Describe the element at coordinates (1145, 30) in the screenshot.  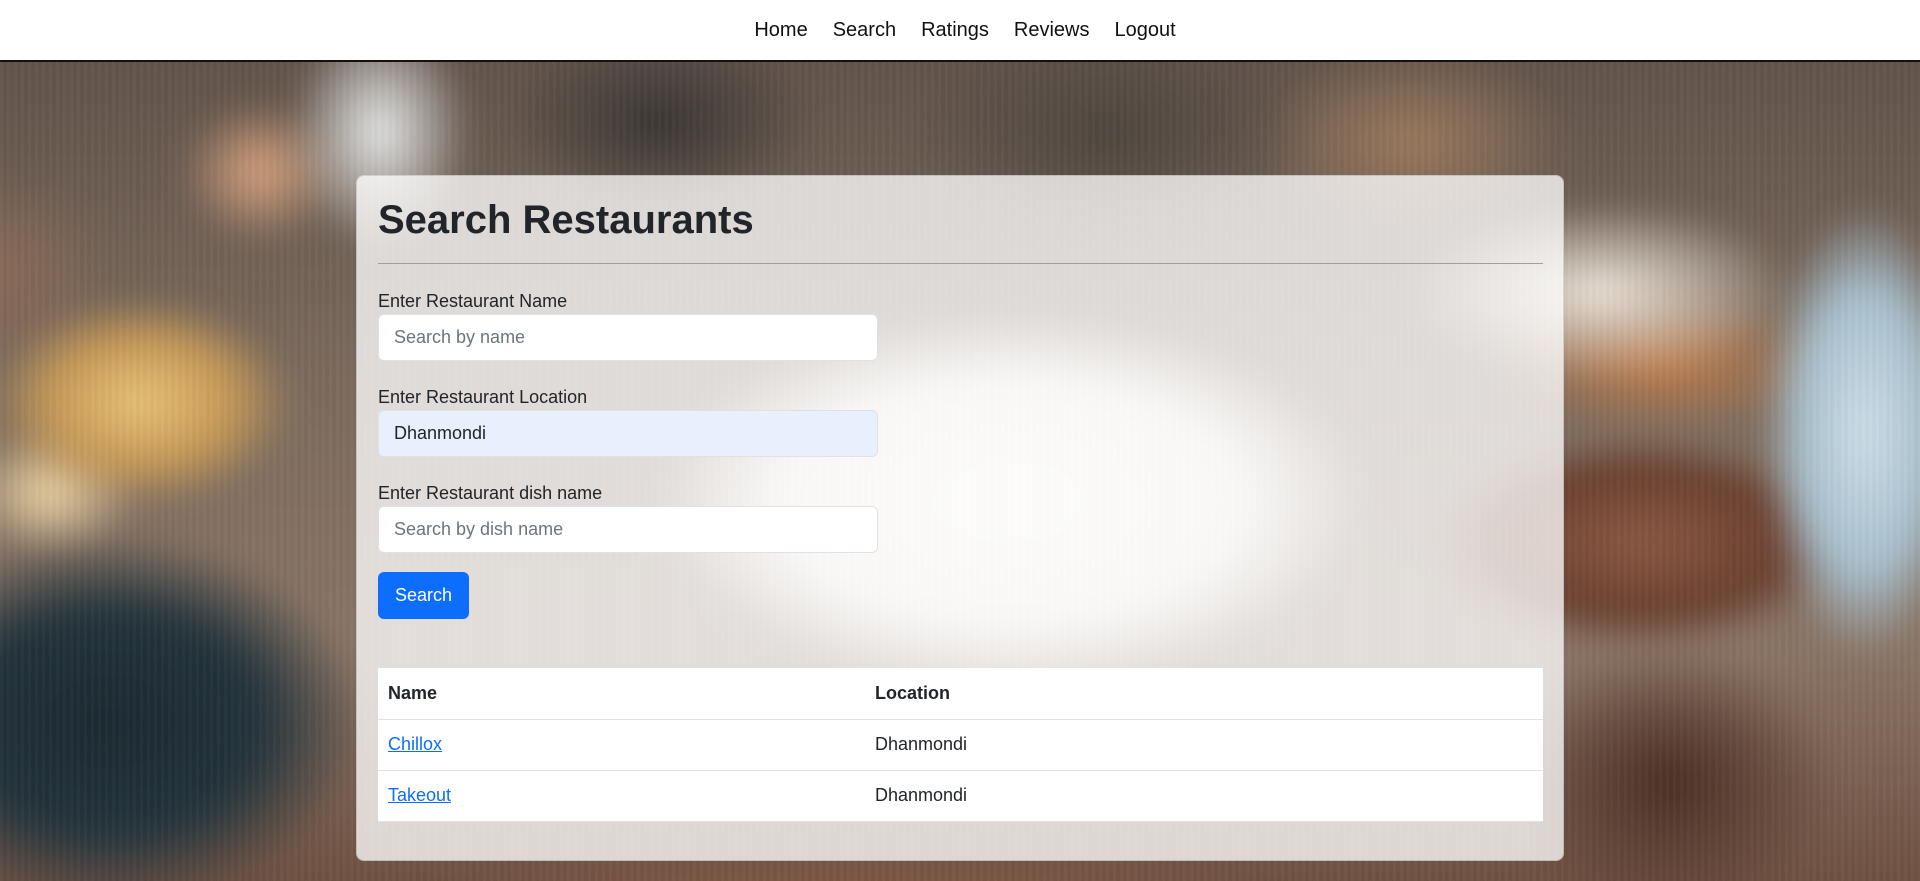
I see `nav-link-logout: Logout` at that location.